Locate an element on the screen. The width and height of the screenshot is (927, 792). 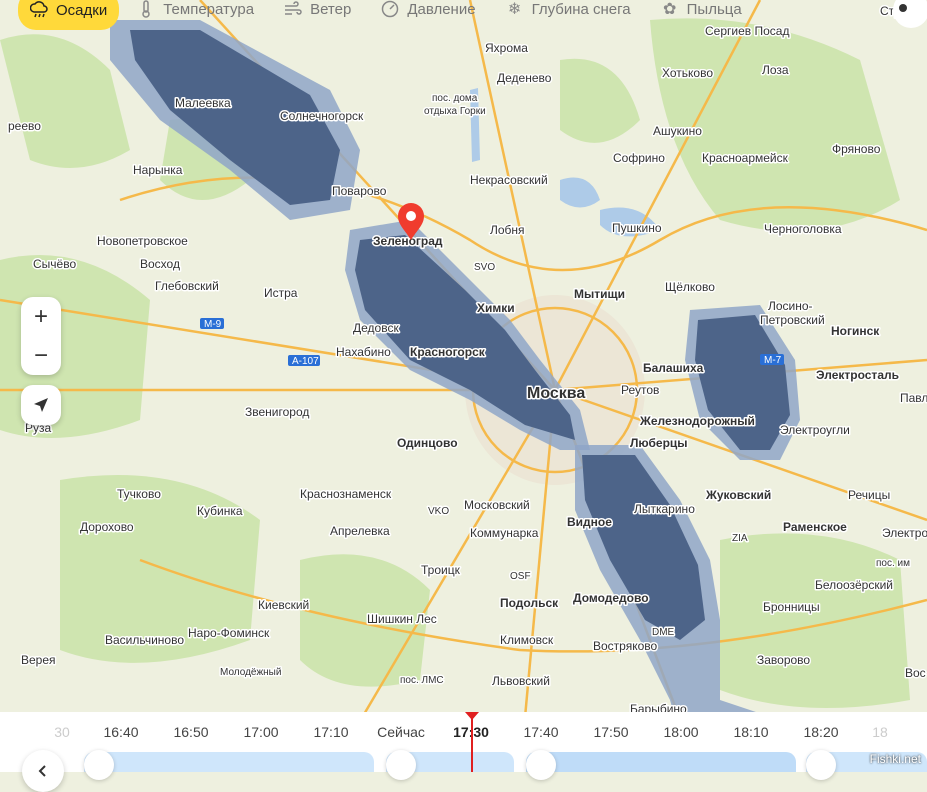
place-label-petrovskiy: Петровский is located at coordinates (792, 320).